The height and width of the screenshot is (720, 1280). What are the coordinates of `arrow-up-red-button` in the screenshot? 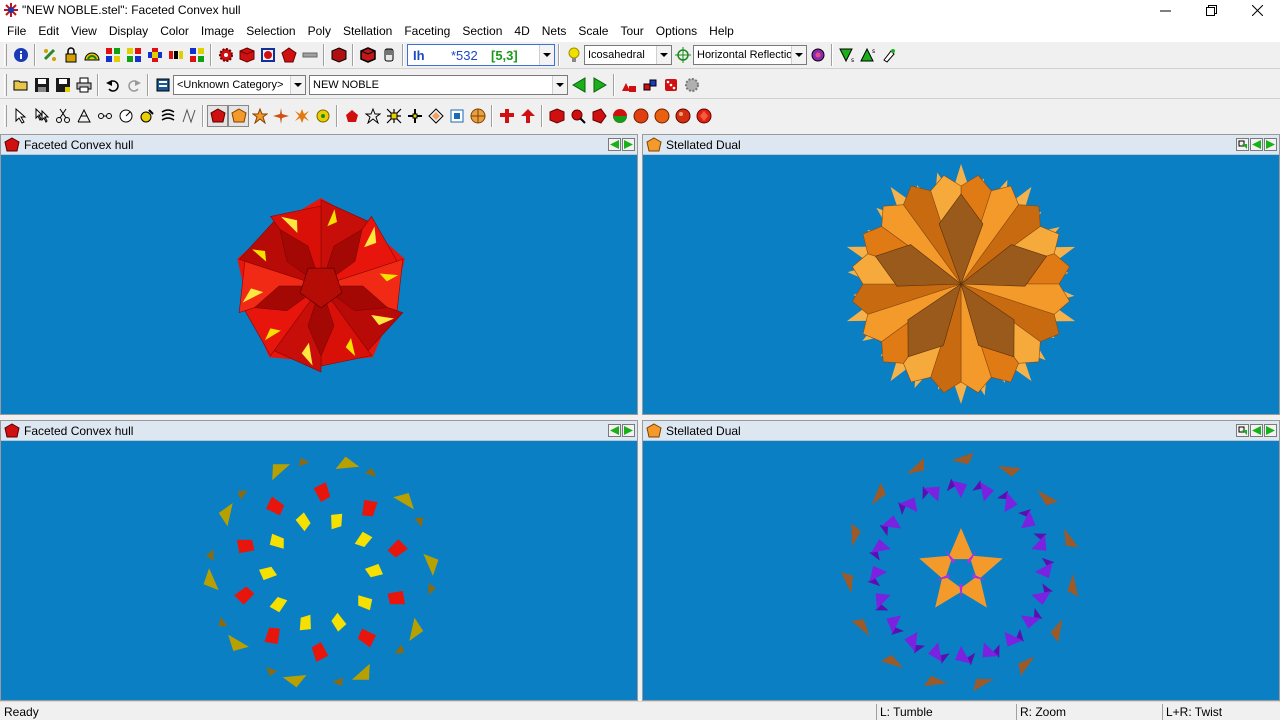 It's located at (527, 116).